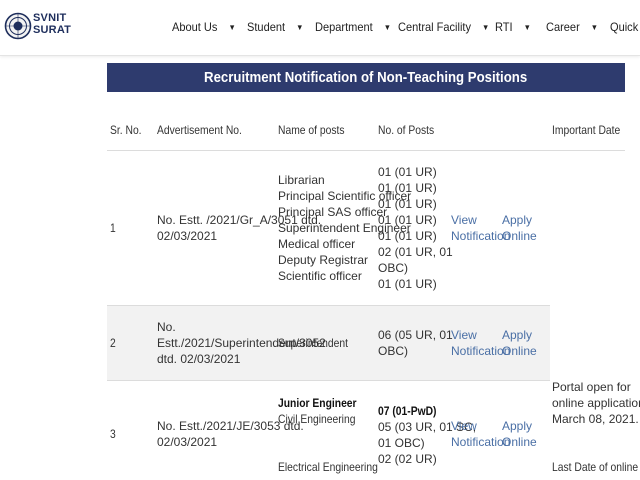 This screenshot has width=640, height=480. What do you see at coordinates (18, 26) in the screenshot?
I see `svnit-logo-icon` at bounding box center [18, 26].